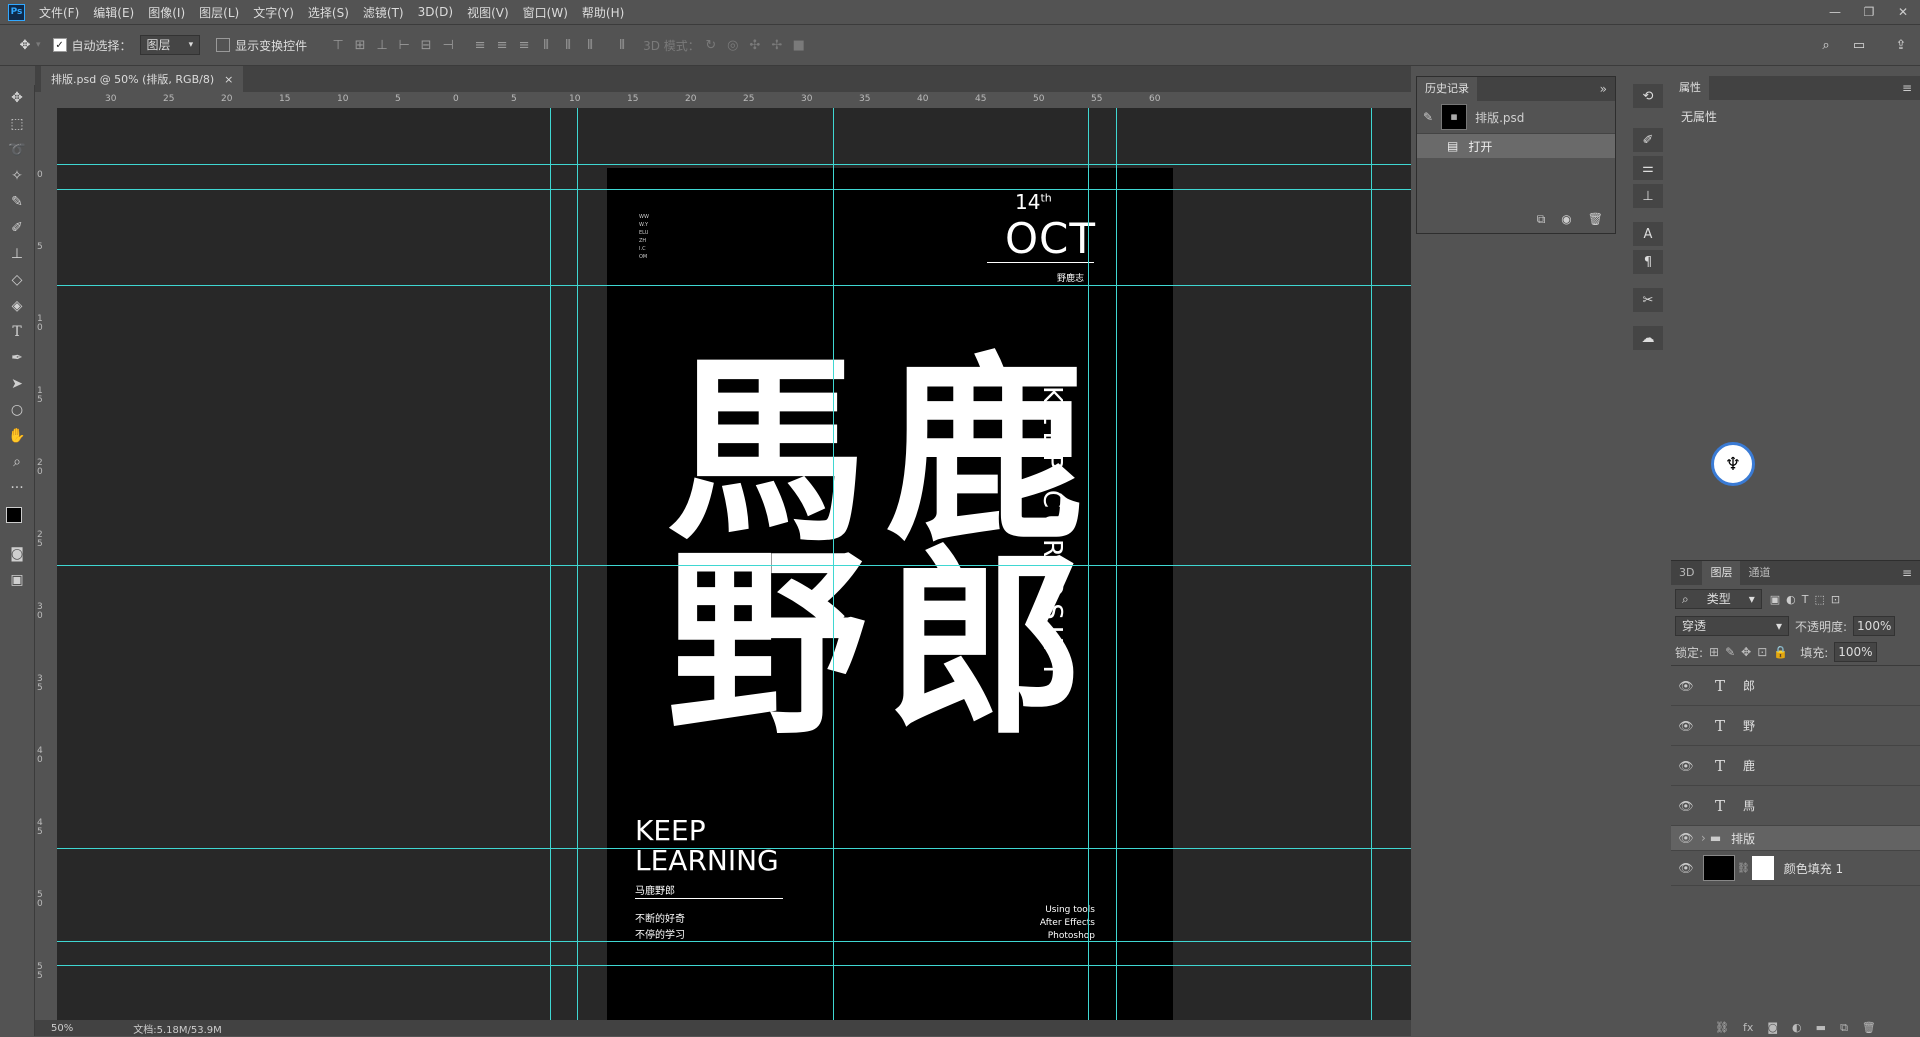 The width and height of the screenshot is (1920, 1037). I want to click on document-tab: 排版.psd @ 50% (排版, RGB/8) ×, so click(142, 79).